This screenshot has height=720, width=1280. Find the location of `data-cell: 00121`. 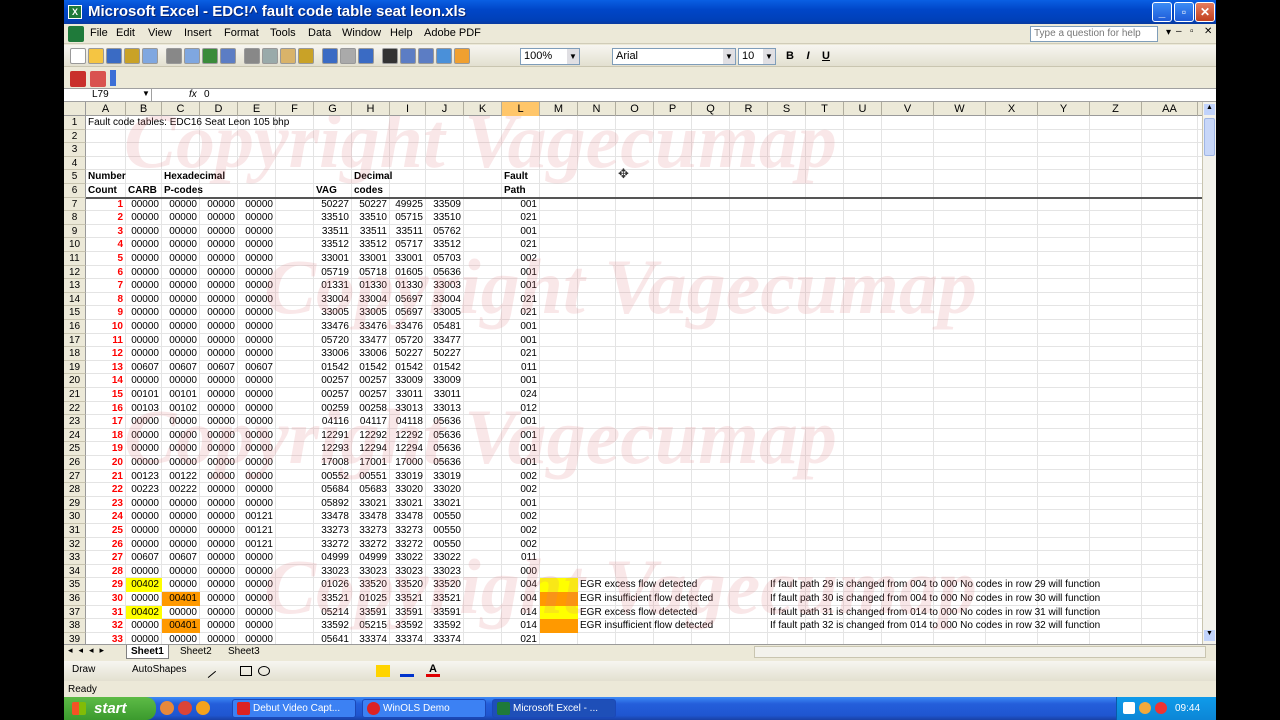

data-cell: 00121 is located at coordinates (257, 545).